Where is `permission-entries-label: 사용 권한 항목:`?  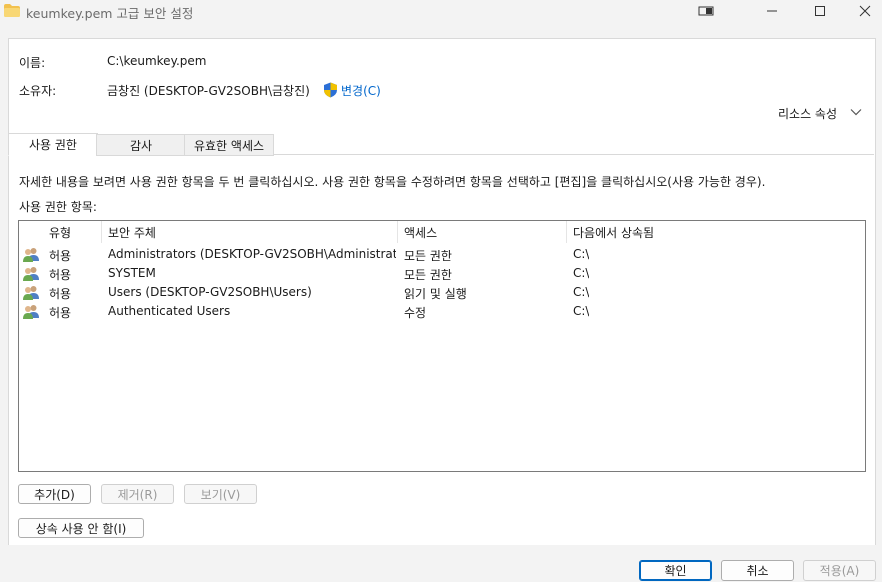 permission-entries-label: 사용 권한 항목: is located at coordinates (58, 207).